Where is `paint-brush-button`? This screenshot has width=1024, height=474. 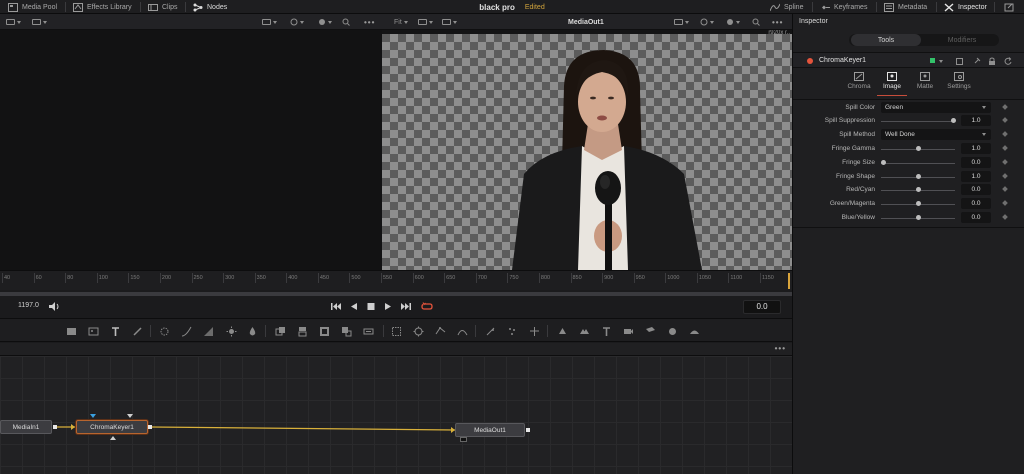 paint-brush-button is located at coordinates (137, 331).